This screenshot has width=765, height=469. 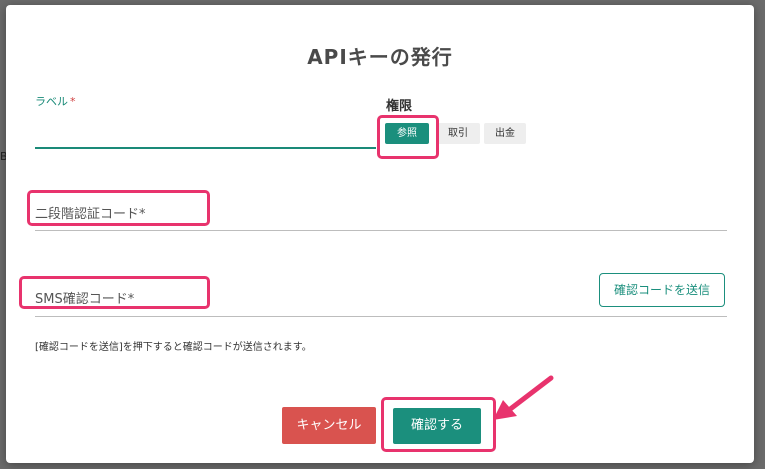 What do you see at coordinates (205, 121) in the screenshot?
I see `label-field: ラベル *` at bounding box center [205, 121].